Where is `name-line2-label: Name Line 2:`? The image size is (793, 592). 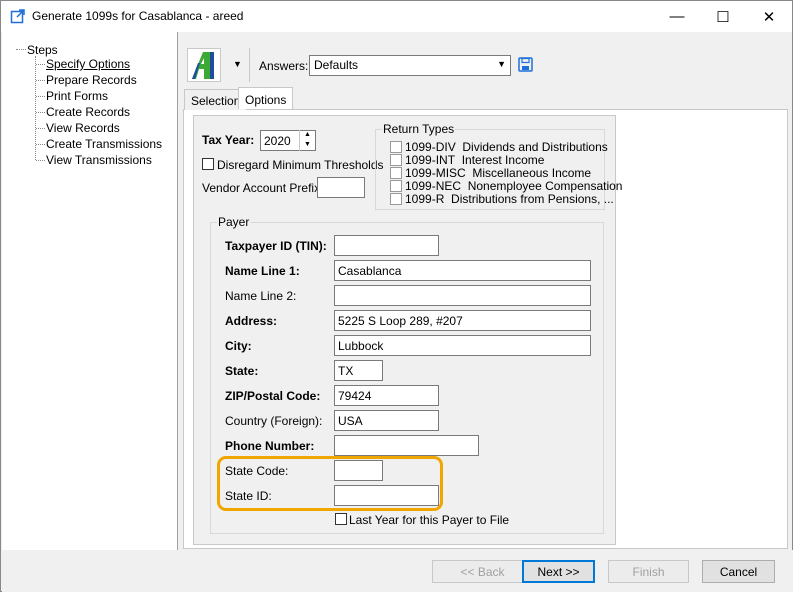 name-line2-label: Name Line 2: is located at coordinates (261, 296).